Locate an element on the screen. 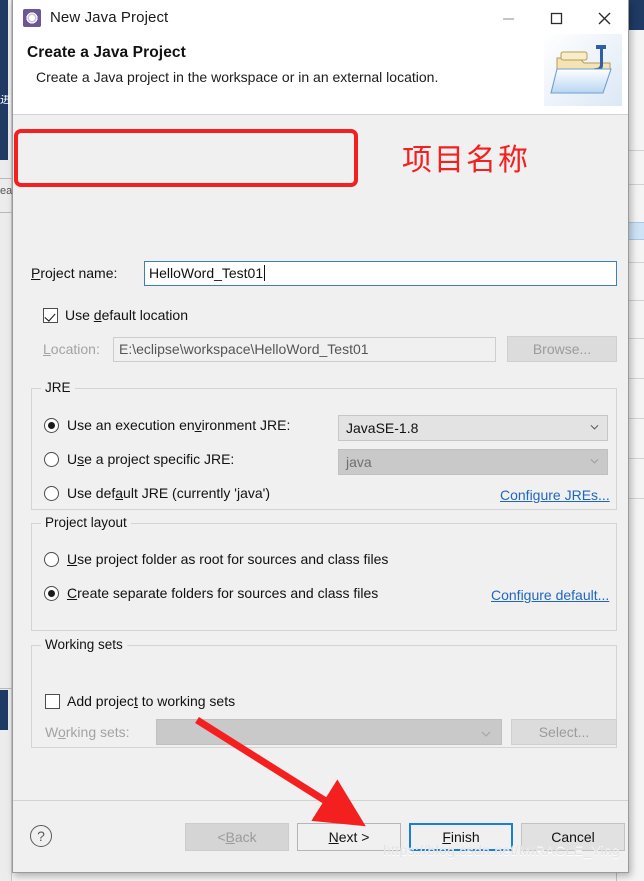  background-left-titlebar is located at coordinates (4, 80).